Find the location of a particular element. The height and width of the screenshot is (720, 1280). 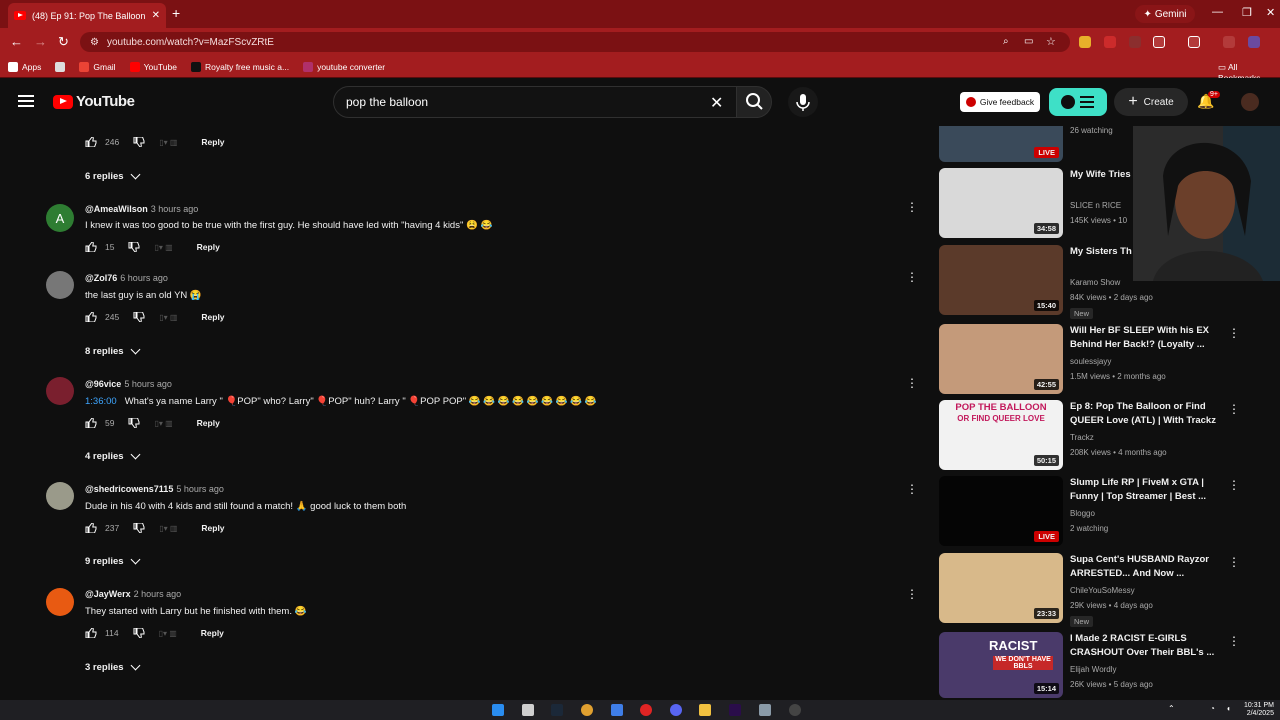

opera-icon is located at coordinates (646, 710).